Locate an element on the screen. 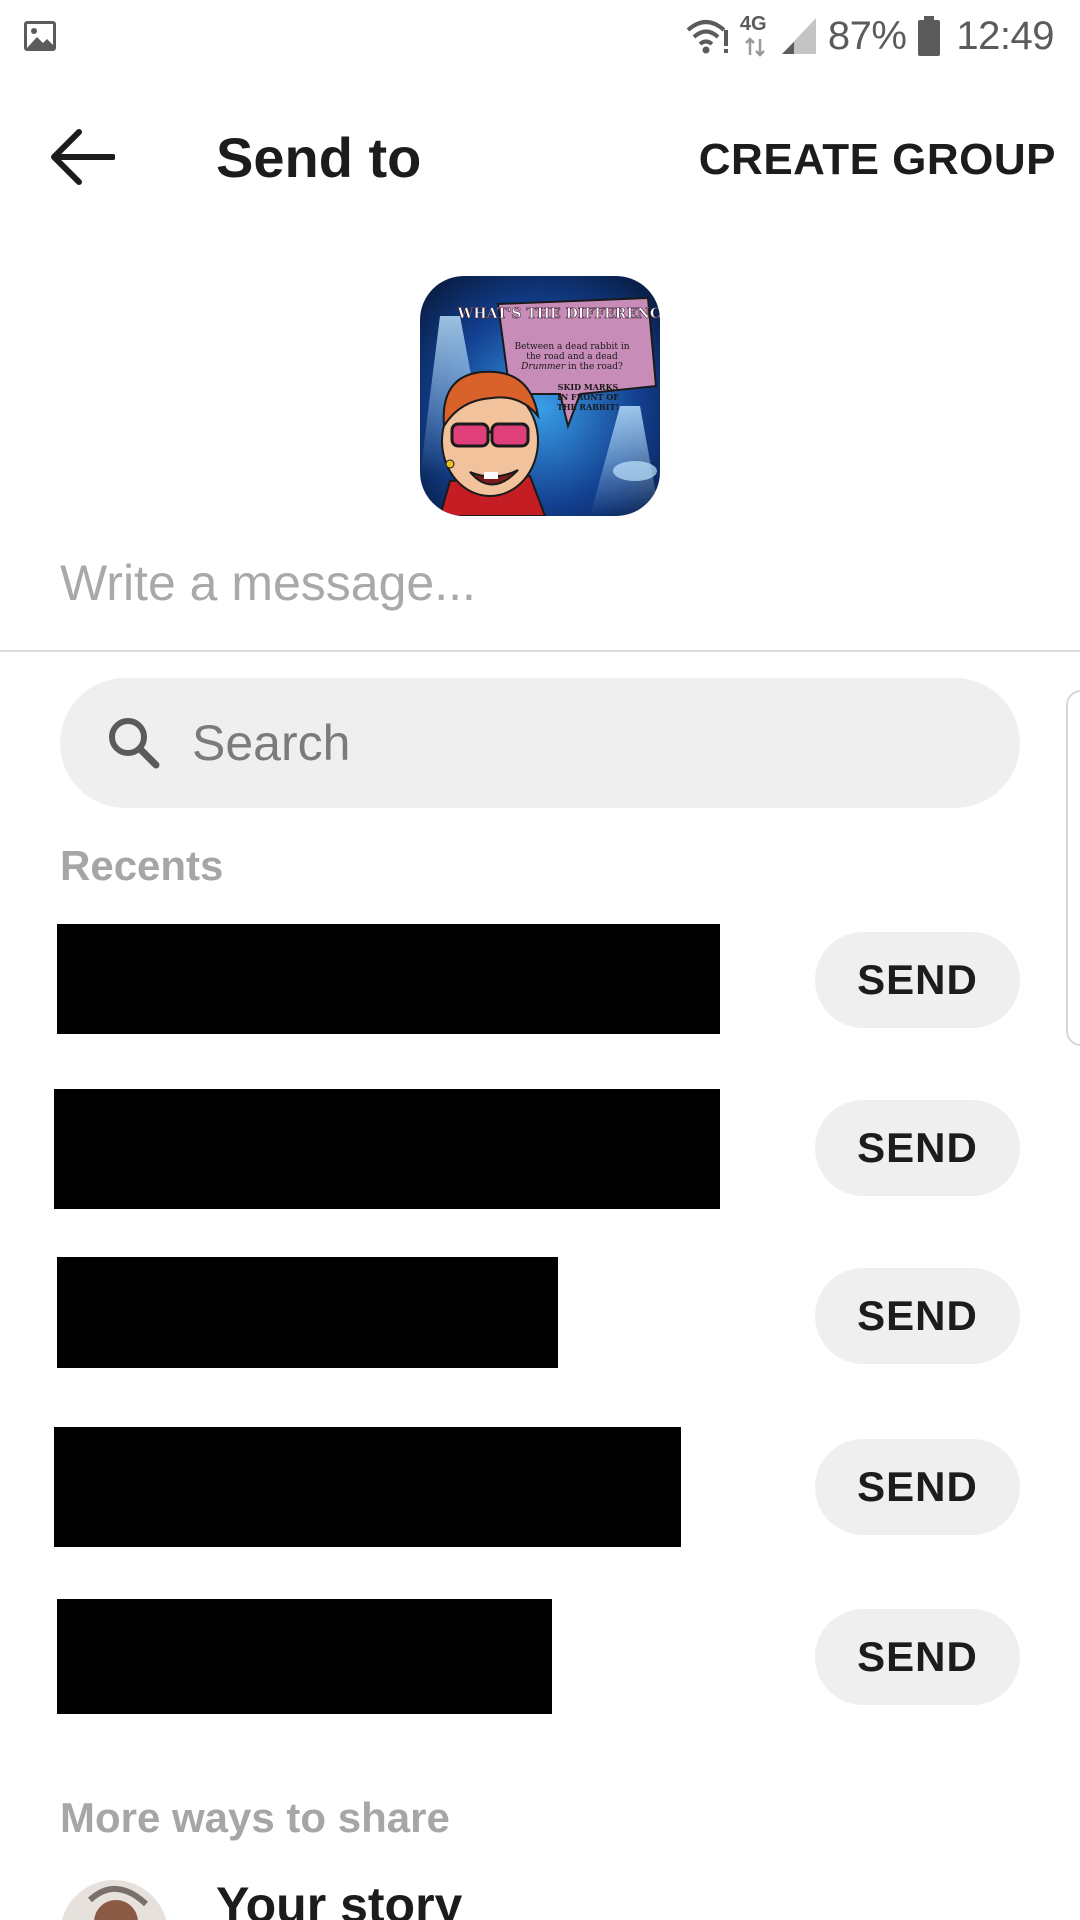 The width and height of the screenshot is (1080, 1920). wifi-alert-icon is located at coordinates (707, 37).